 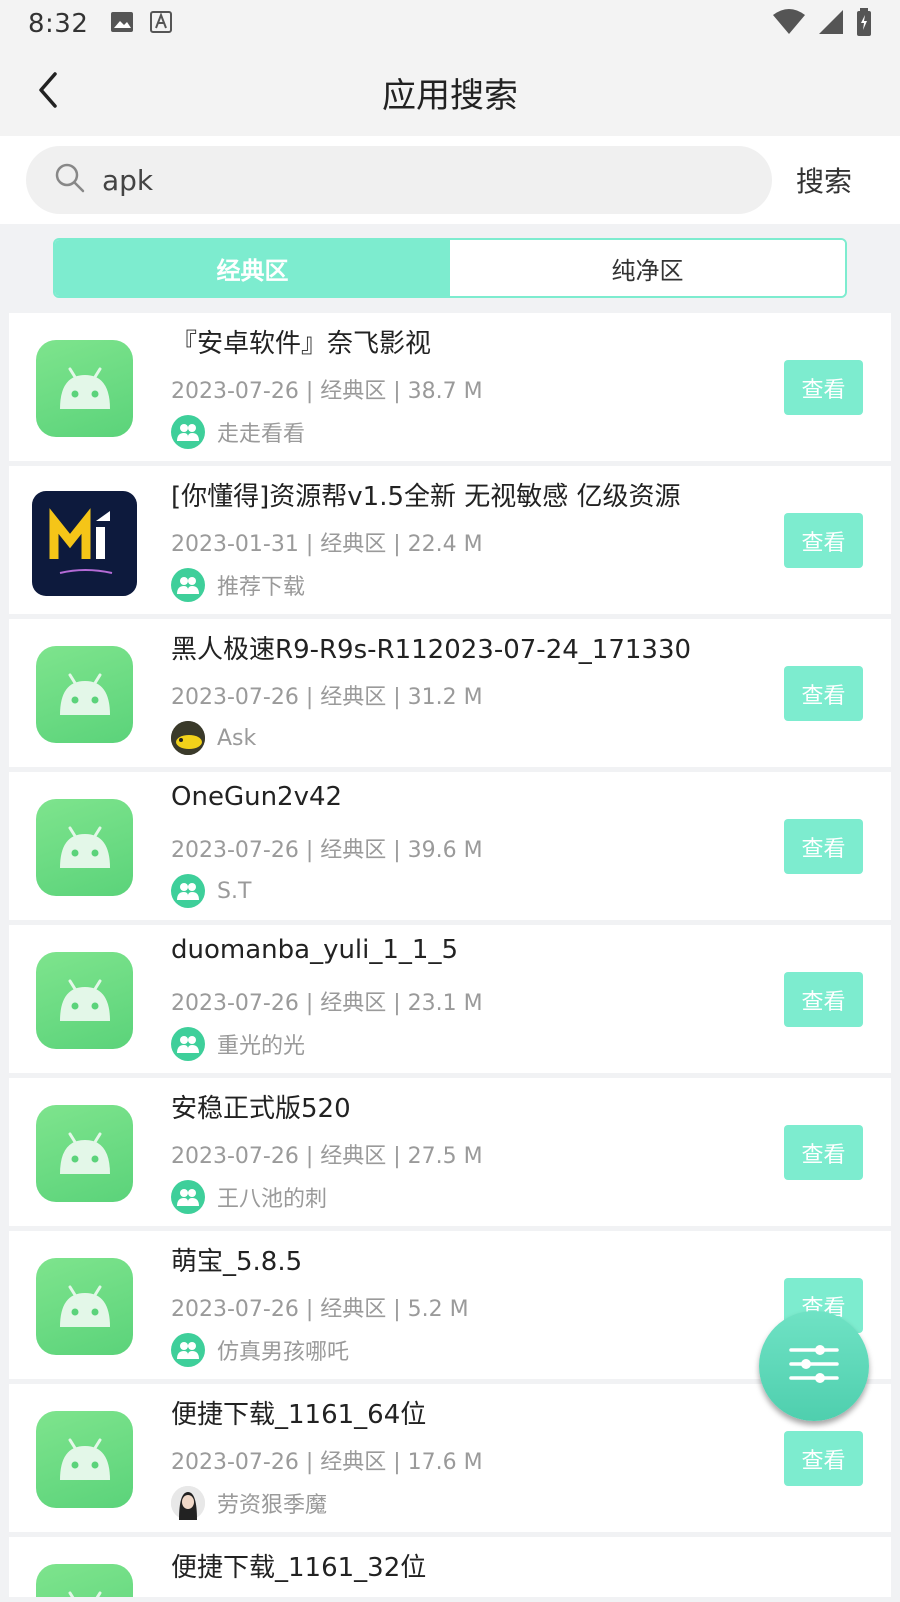 What do you see at coordinates (257, 797) in the screenshot?
I see `app-title: OneGun2v42` at bounding box center [257, 797].